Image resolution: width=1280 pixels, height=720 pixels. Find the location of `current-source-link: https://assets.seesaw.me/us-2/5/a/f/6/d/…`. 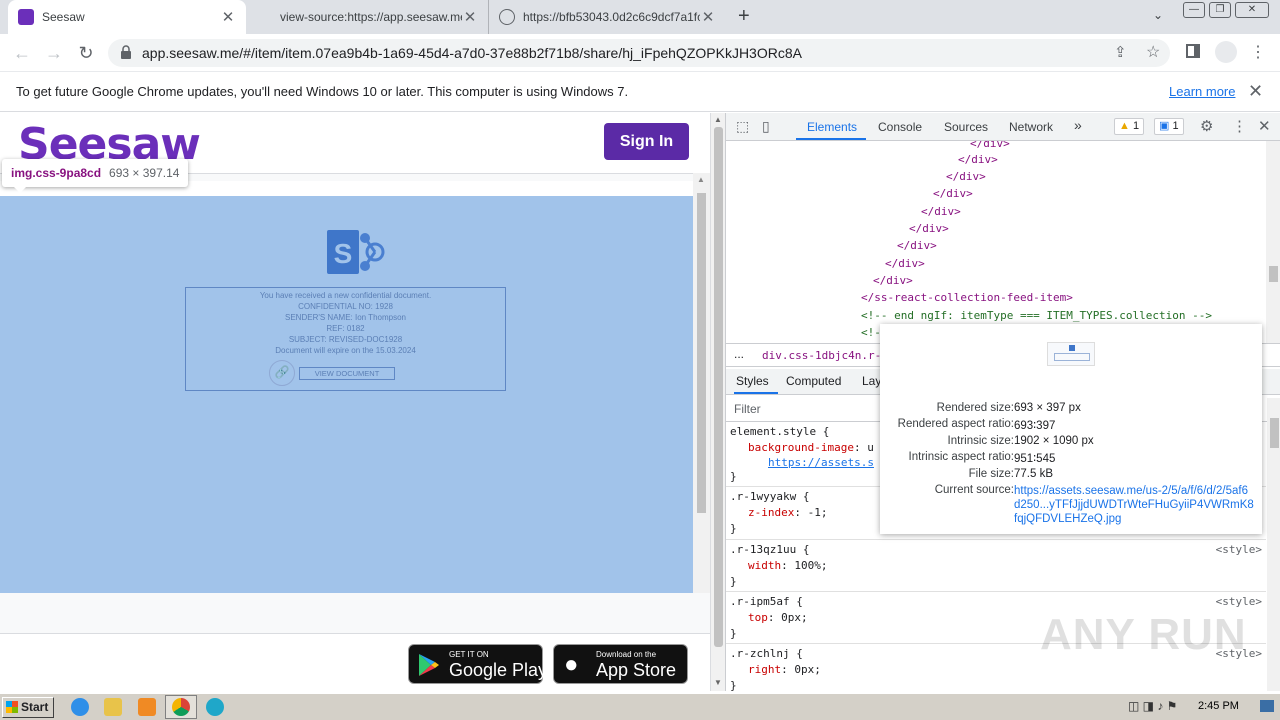

current-source-link: https://assets.seesaw.me/us-2/5/a/f/6/d/… is located at coordinates (1134, 505).